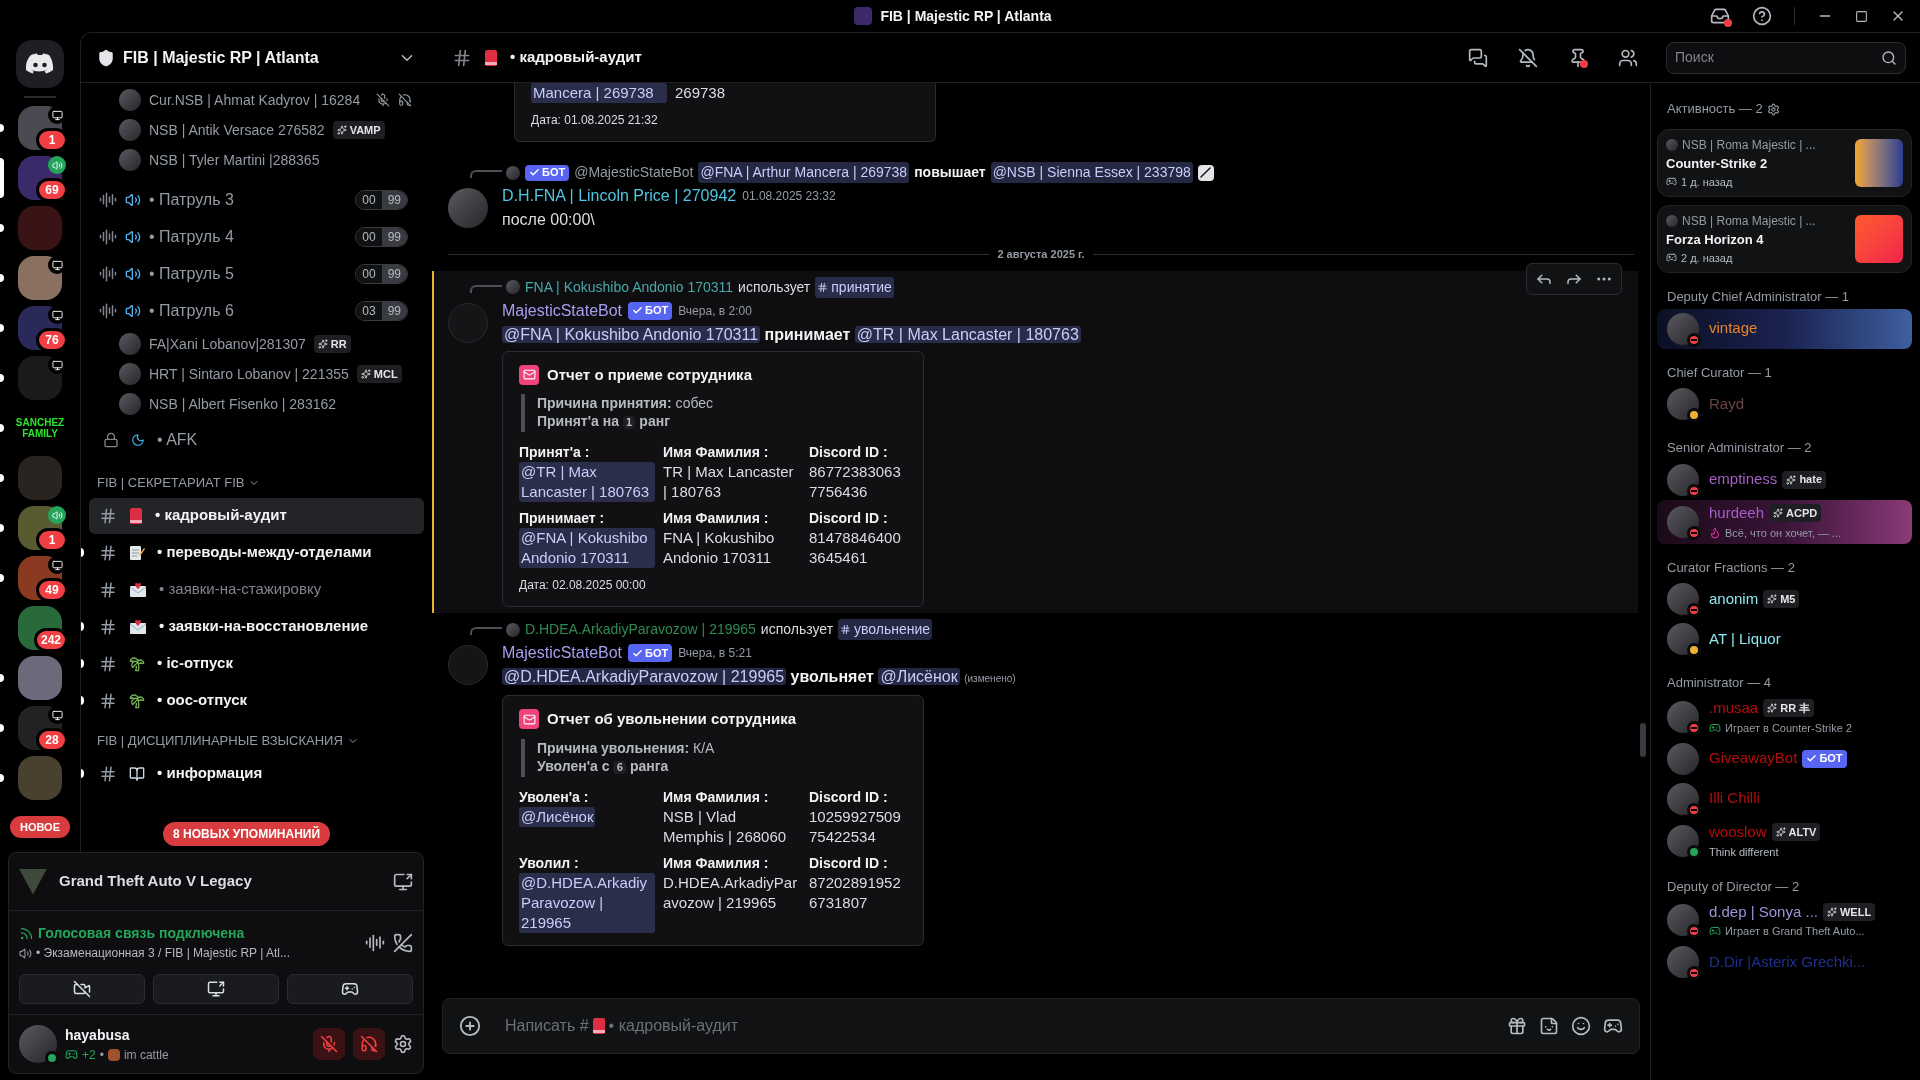 The height and width of the screenshot is (1080, 1920). Describe the element at coordinates (629, 287) in the screenshot. I see `interaction-user: FNA | Kokushibo Andonio 170311` at that location.